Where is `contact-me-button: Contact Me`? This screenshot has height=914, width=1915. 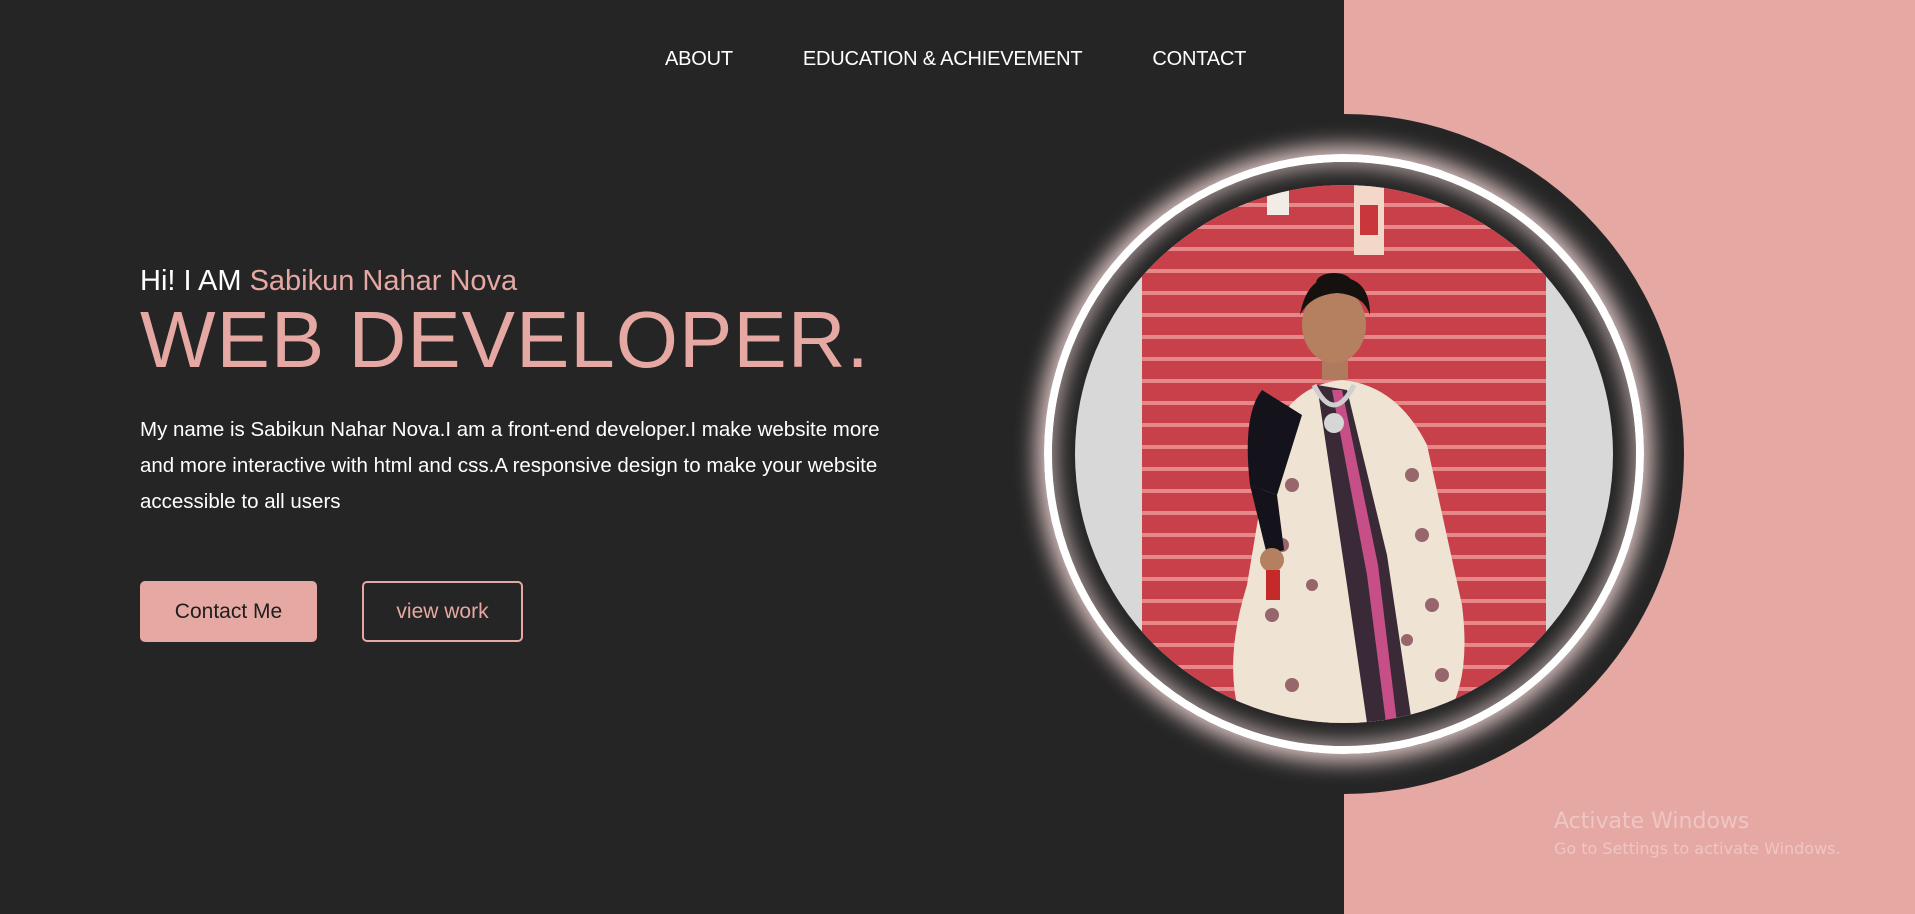 contact-me-button: Contact Me is located at coordinates (228, 611).